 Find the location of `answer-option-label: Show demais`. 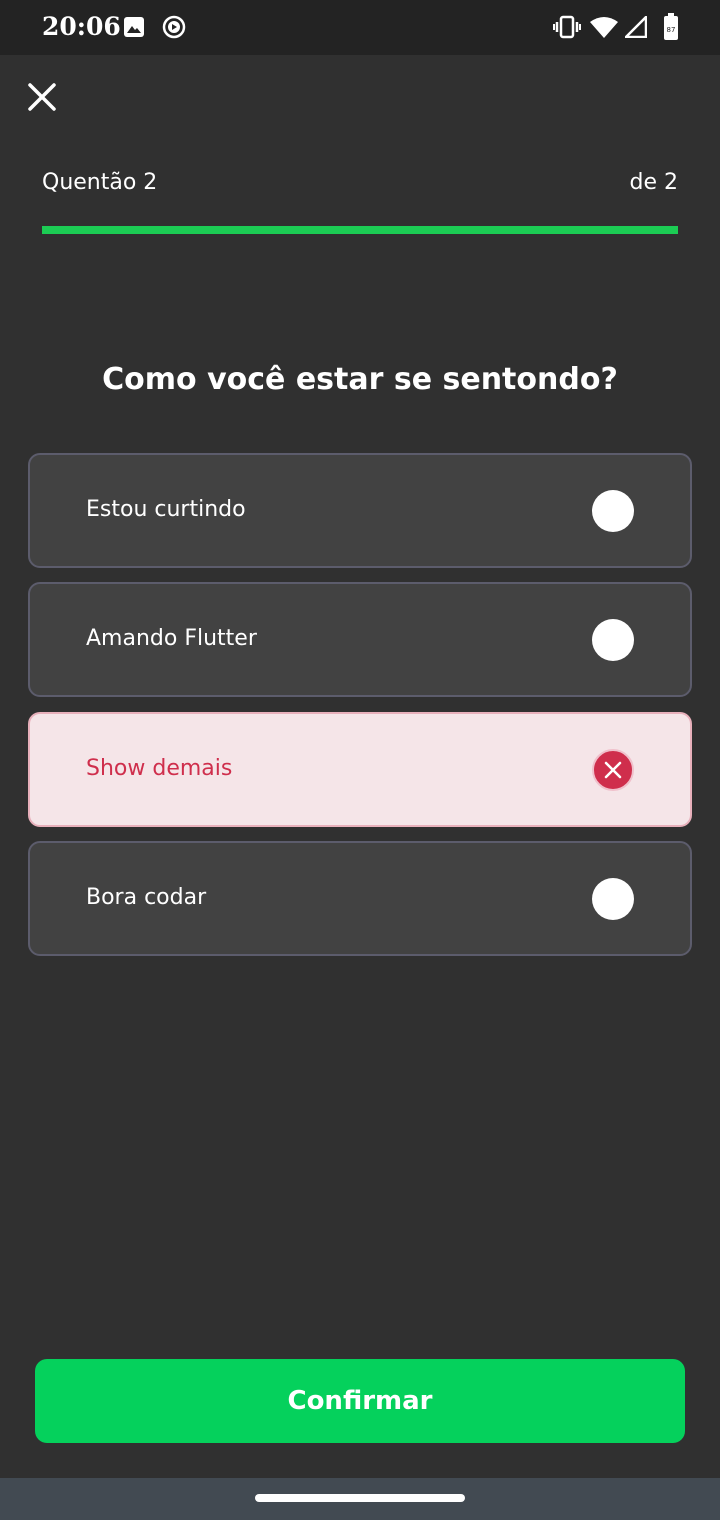

answer-option-label: Show demais is located at coordinates (159, 768).